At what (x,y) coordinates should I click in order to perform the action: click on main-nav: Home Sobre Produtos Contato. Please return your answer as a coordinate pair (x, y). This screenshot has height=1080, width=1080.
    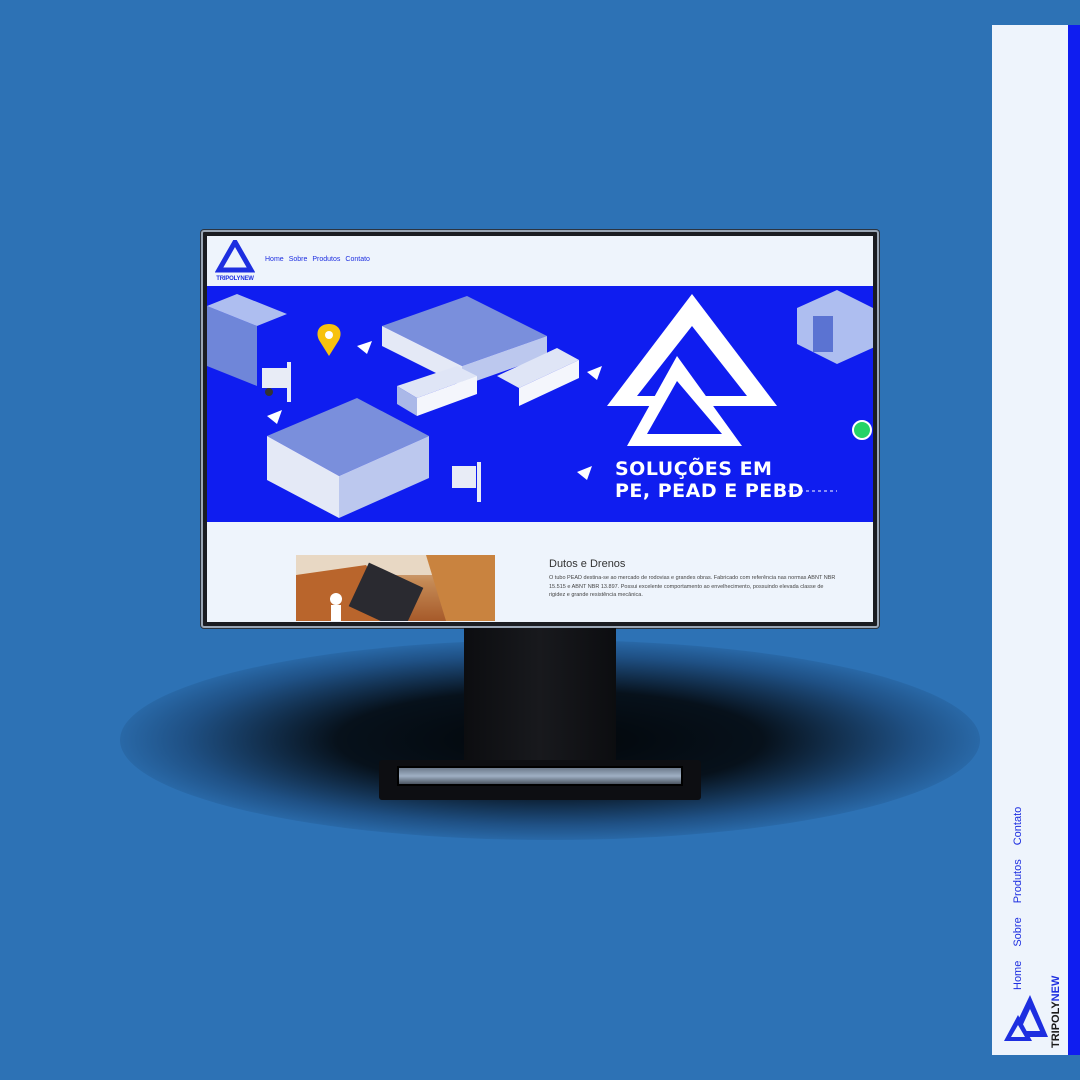
    Looking at the image, I should click on (317, 259).